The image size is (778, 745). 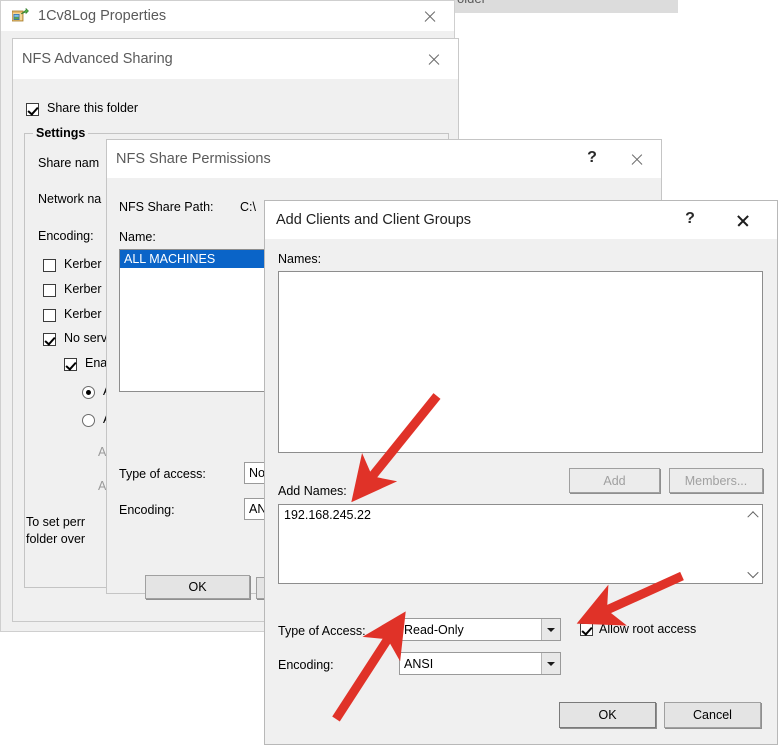 I want to click on nfs-share-permissions-ok-button: OK, so click(x=197, y=587).